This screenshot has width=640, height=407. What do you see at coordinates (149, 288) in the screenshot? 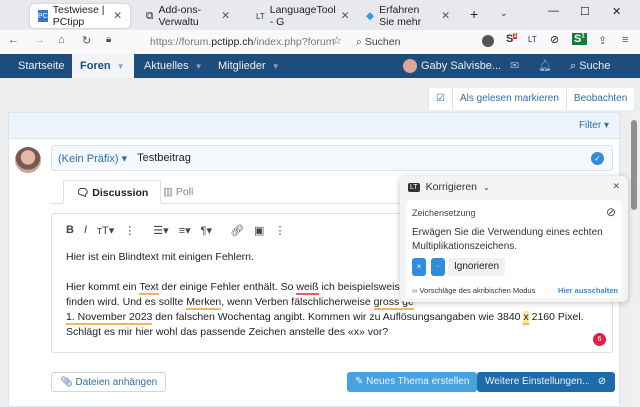
I see `error-highlight: Text` at bounding box center [149, 288].